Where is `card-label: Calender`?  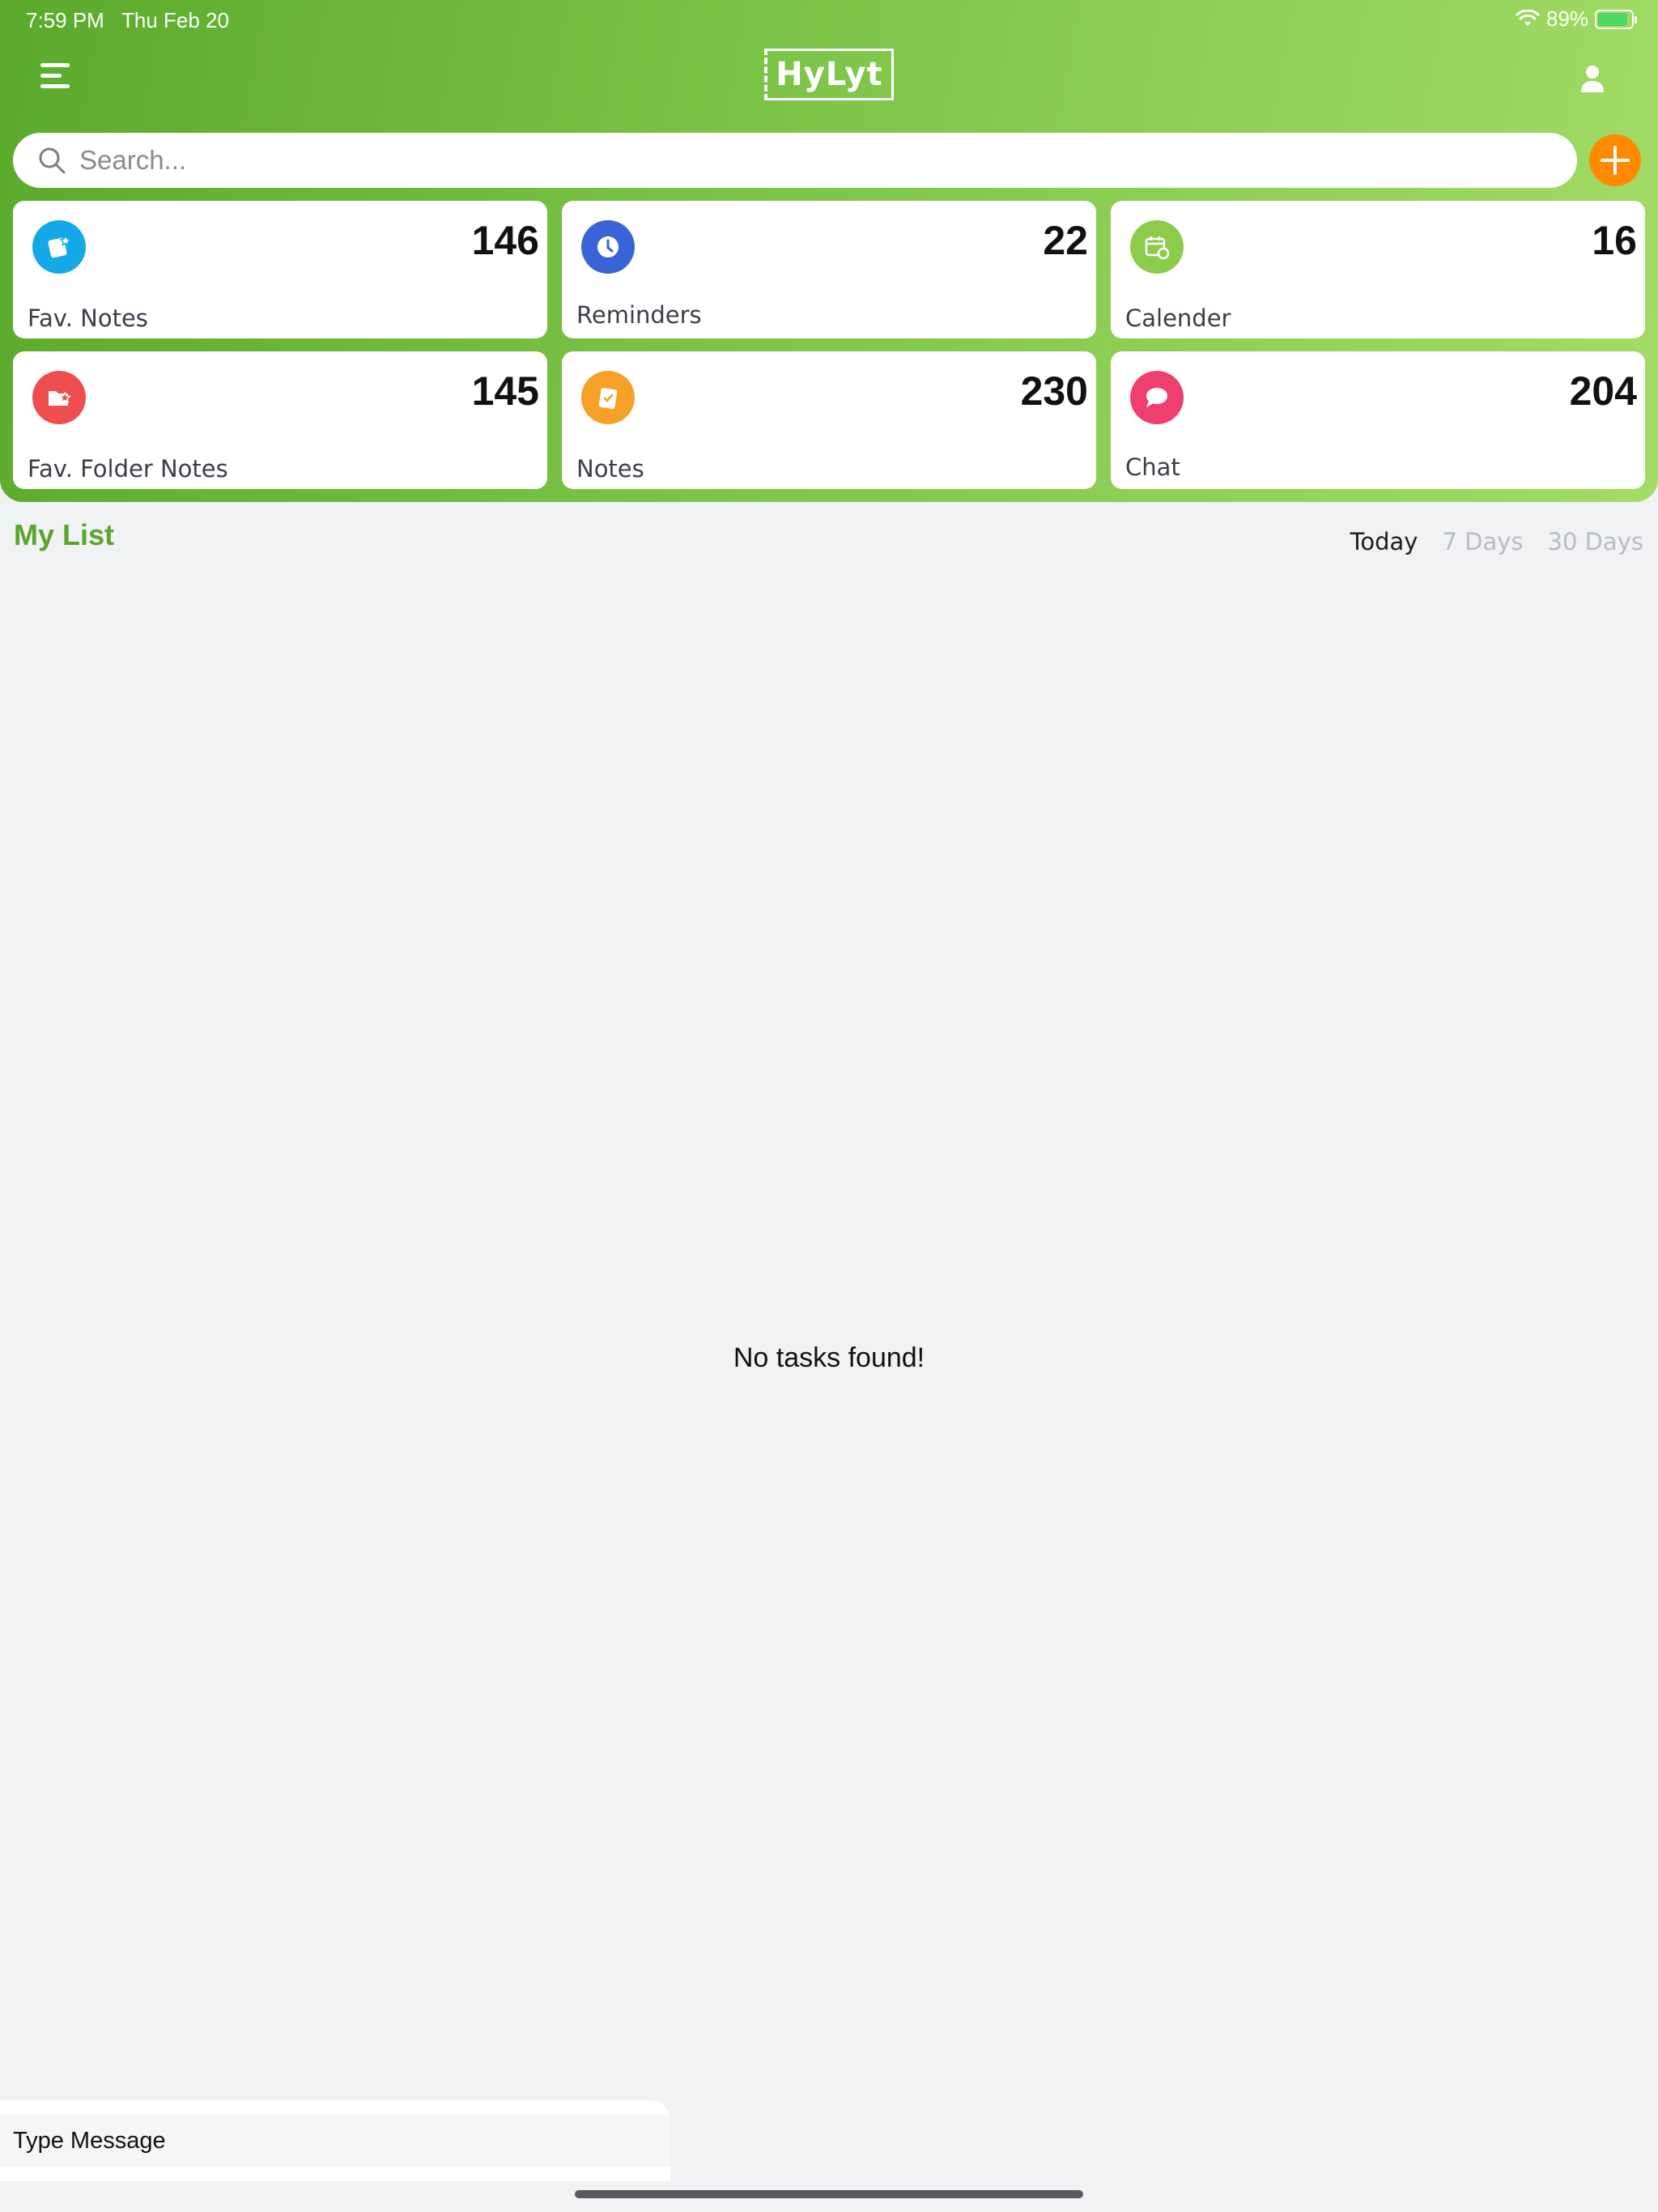 card-label: Calender is located at coordinates (1178, 318).